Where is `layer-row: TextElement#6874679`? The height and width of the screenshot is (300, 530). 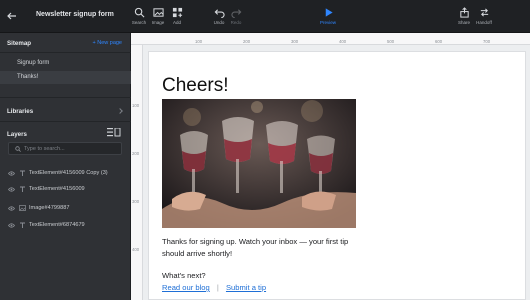 layer-row: TextElement#6874679 is located at coordinates (65, 225).